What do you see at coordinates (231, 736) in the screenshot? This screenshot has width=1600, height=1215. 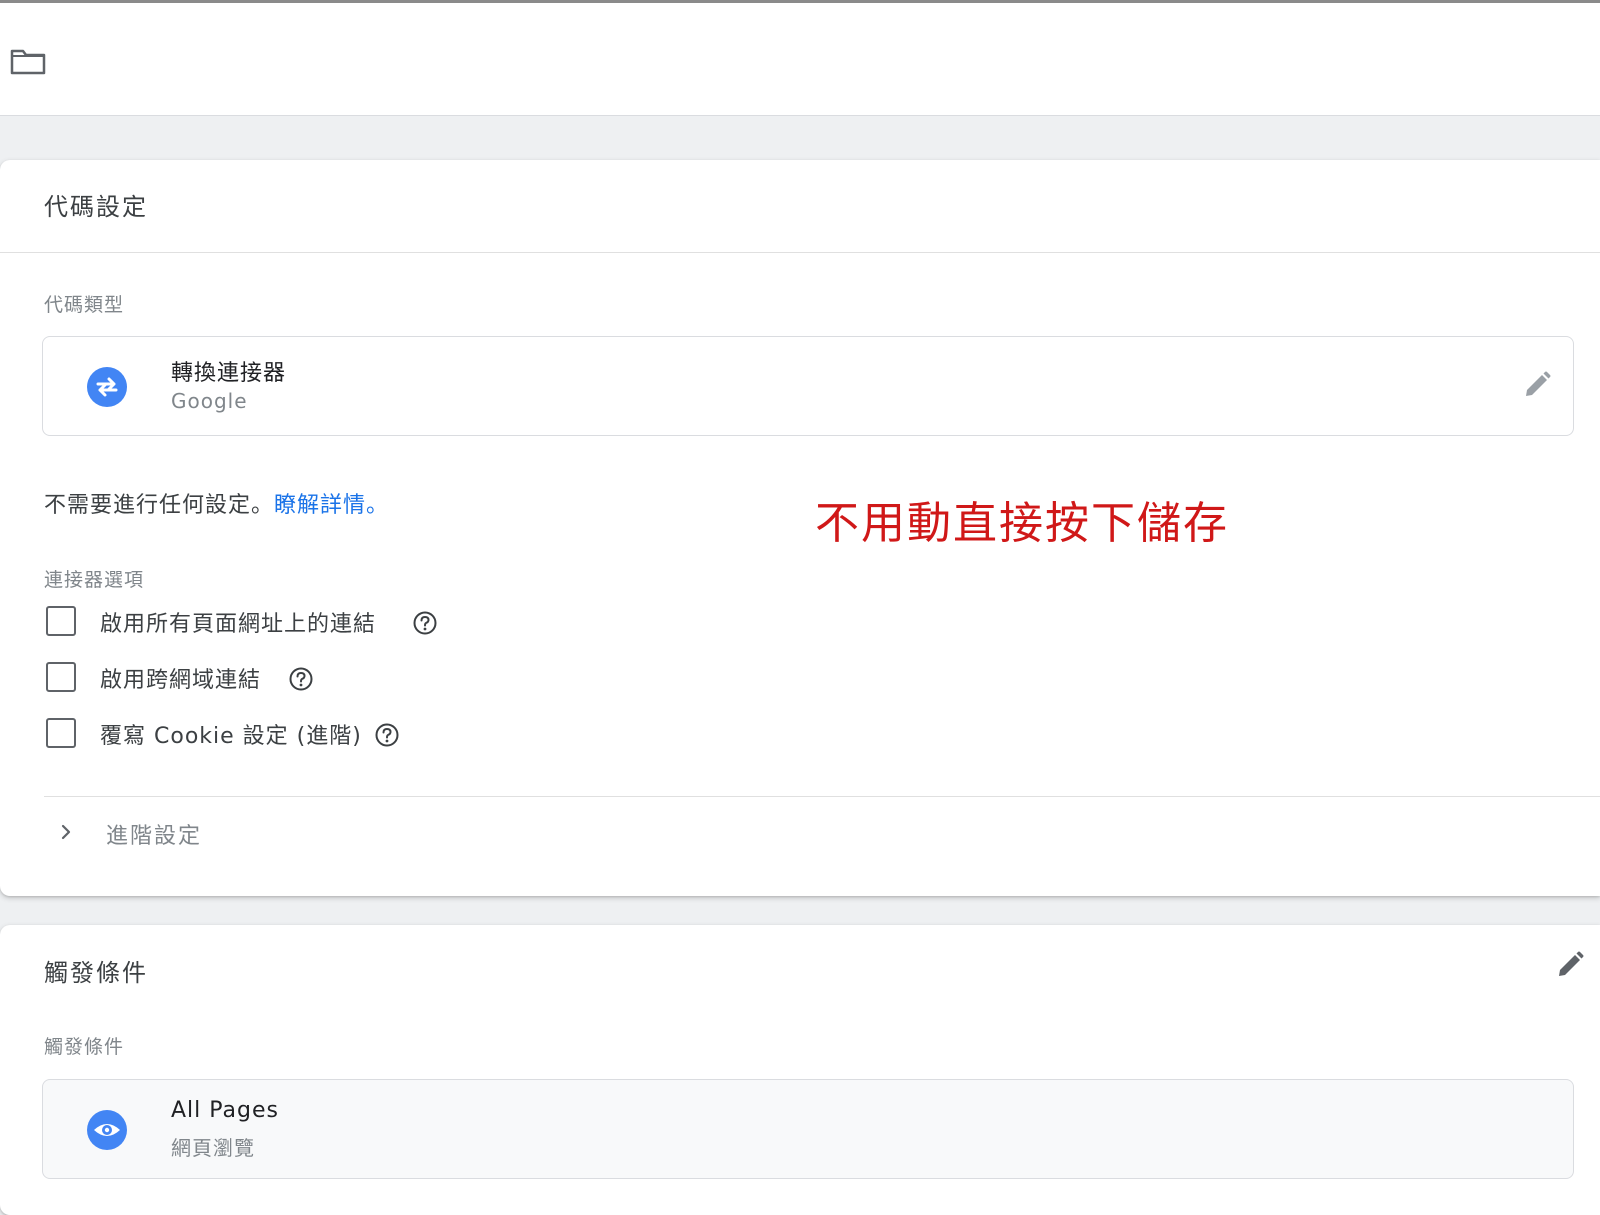 I see `option-label: 覆寫 Cookie 設定 (進階)` at bounding box center [231, 736].